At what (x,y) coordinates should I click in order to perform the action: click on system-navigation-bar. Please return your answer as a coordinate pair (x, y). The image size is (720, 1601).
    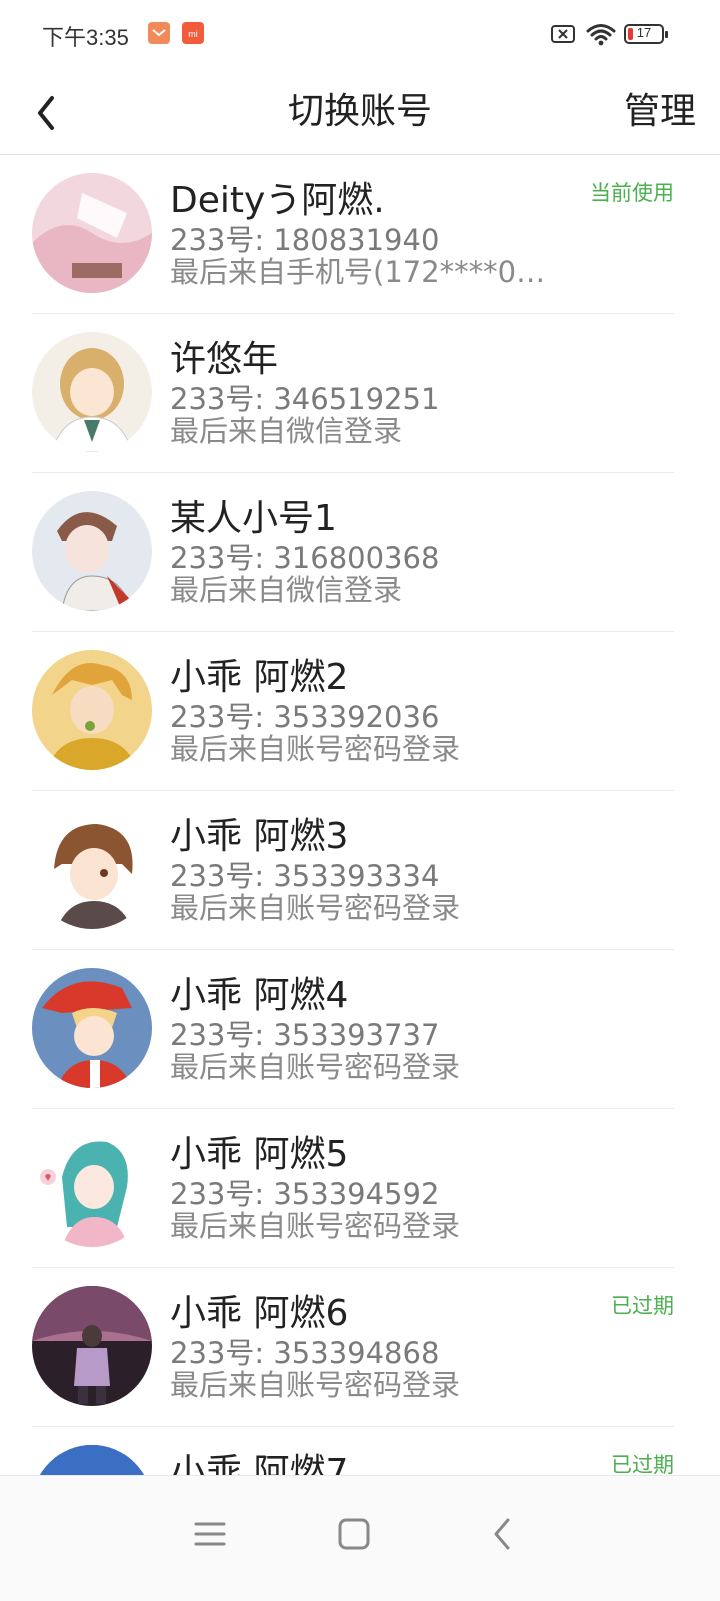
    Looking at the image, I should click on (360, 1538).